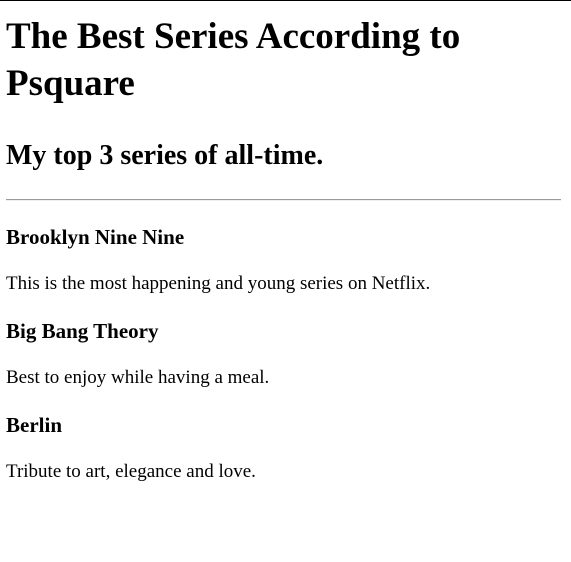  What do you see at coordinates (131, 471) in the screenshot?
I see `series-description: Tribute to art, elegance and love.` at bounding box center [131, 471].